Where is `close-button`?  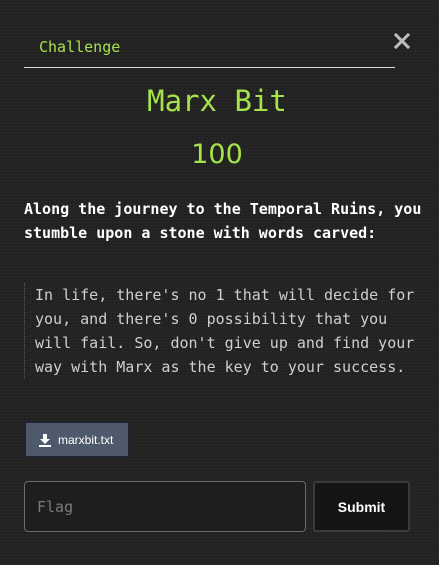
close-button is located at coordinates (402, 41).